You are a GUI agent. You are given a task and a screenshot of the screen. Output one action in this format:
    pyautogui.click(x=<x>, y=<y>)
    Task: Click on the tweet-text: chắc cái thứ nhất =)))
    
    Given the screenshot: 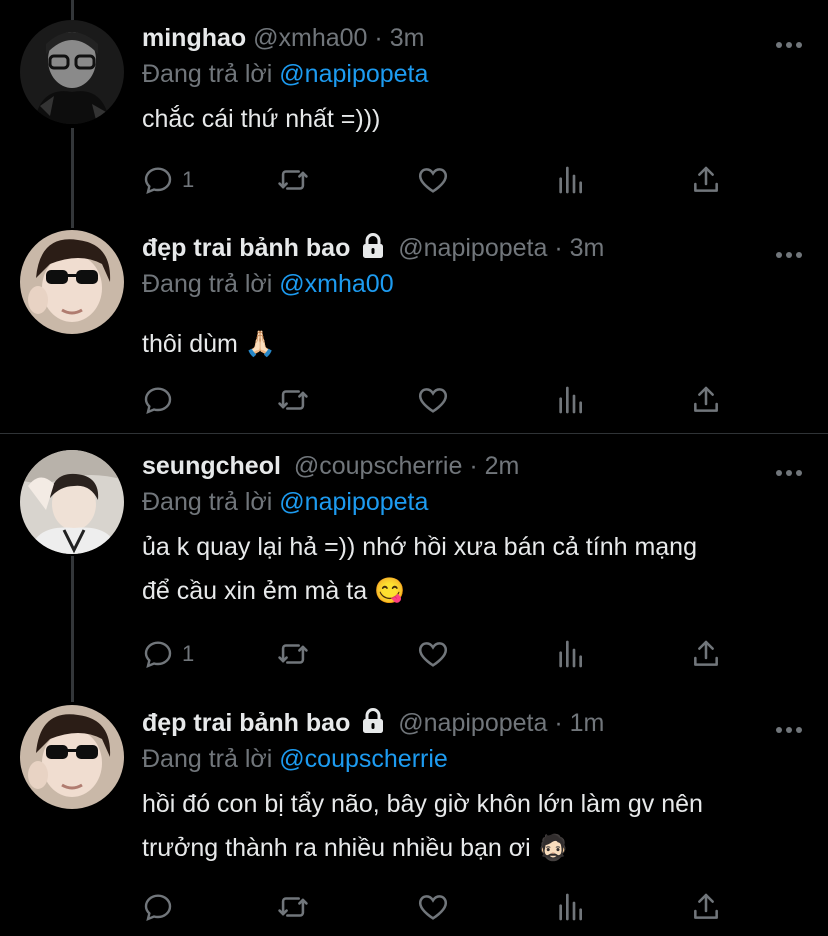 What is the action you would take?
    pyautogui.click(x=475, y=119)
    